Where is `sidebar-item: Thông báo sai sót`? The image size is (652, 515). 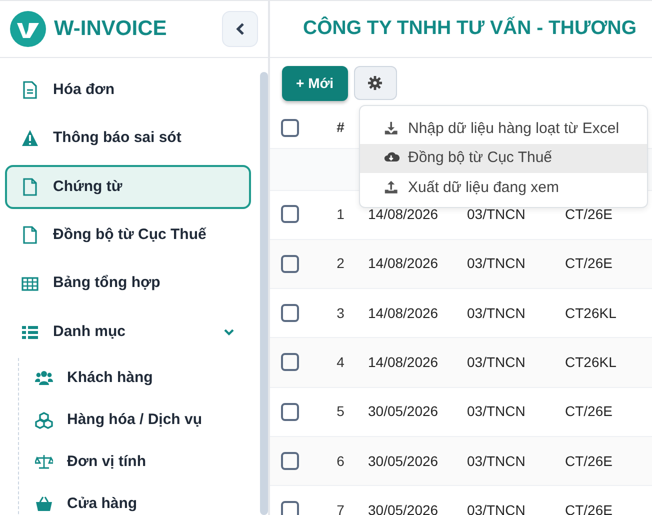 sidebar-item: Thông báo sai sót is located at coordinates (128, 138).